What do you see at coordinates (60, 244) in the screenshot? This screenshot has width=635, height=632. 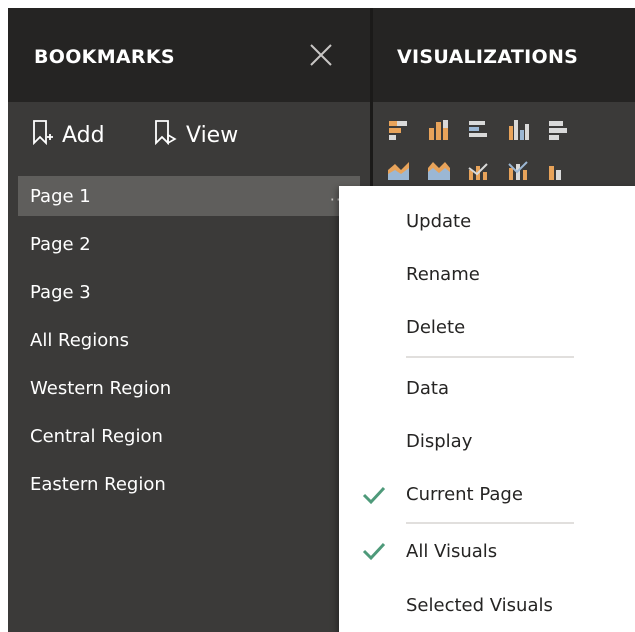 I see `bookmark-item-label: Page 2` at bounding box center [60, 244].